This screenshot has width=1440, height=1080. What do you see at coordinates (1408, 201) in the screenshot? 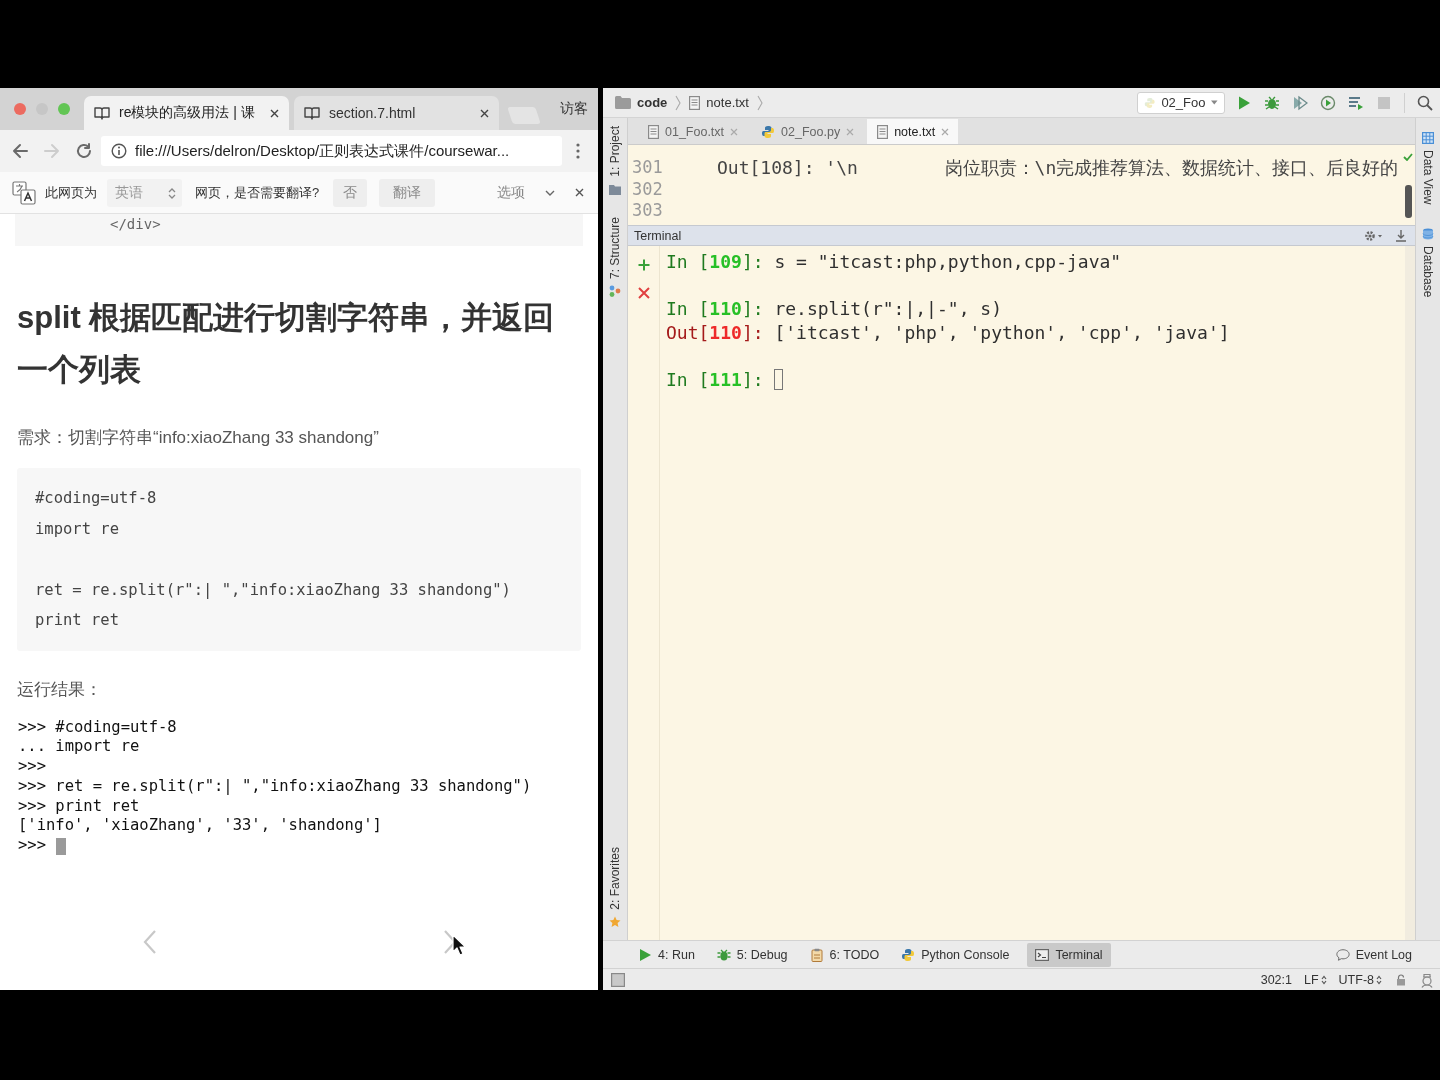
I see `scrollbar-thumb` at bounding box center [1408, 201].